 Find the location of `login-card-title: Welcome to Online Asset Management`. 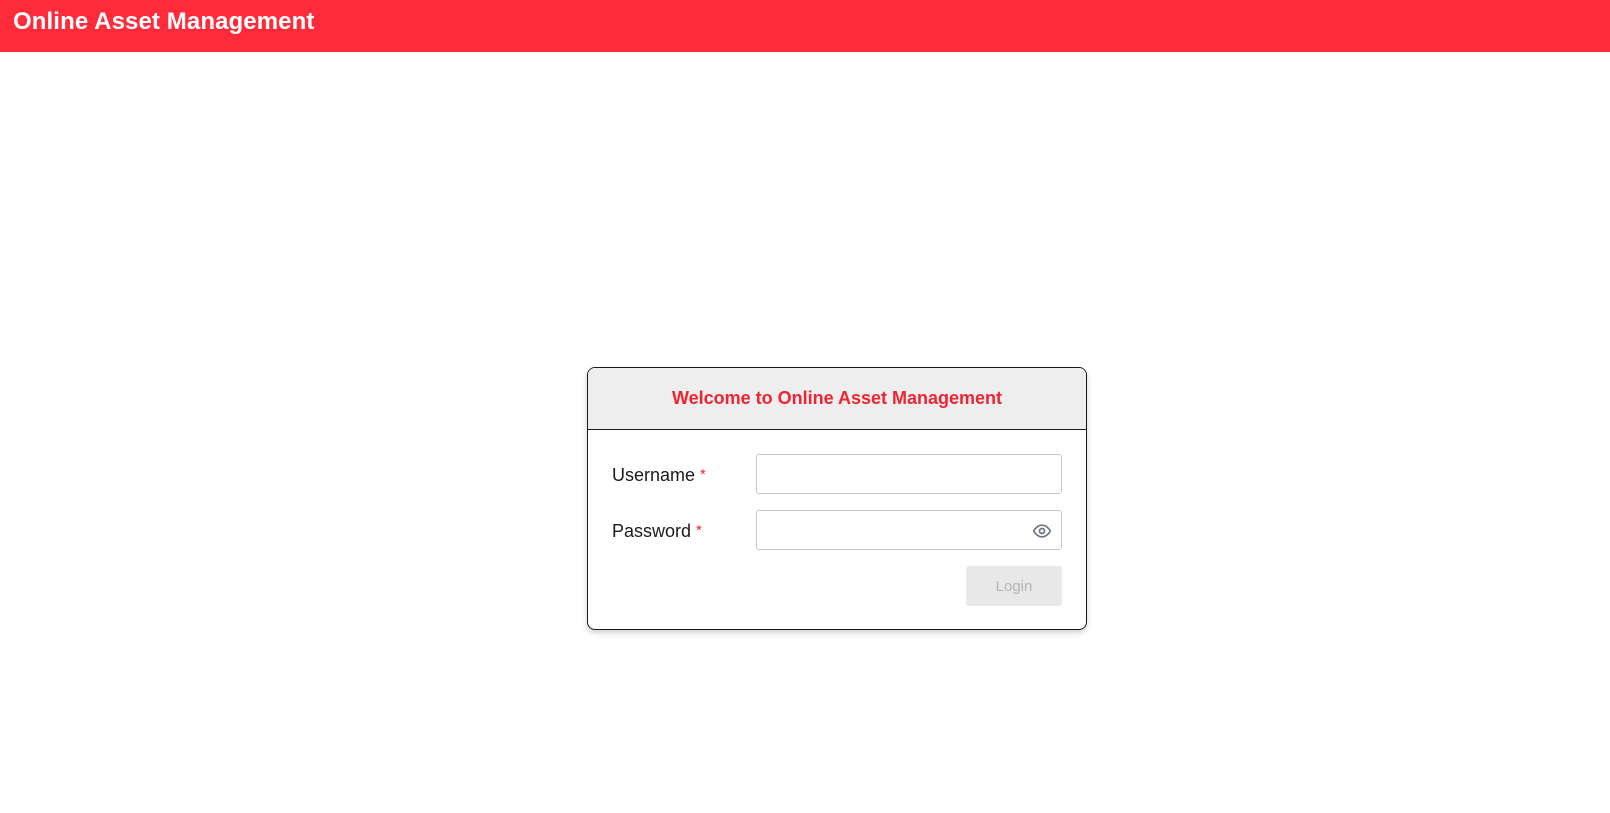

login-card-title: Welcome to Online Asset Management is located at coordinates (837, 398).